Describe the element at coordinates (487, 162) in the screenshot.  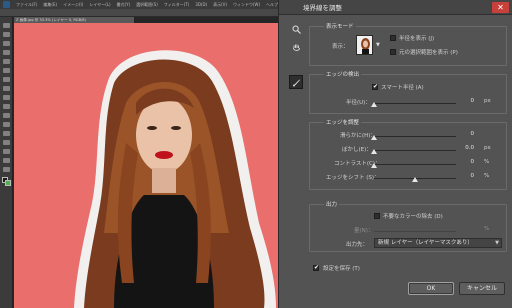
I see `contrast-unit: %` at that location.